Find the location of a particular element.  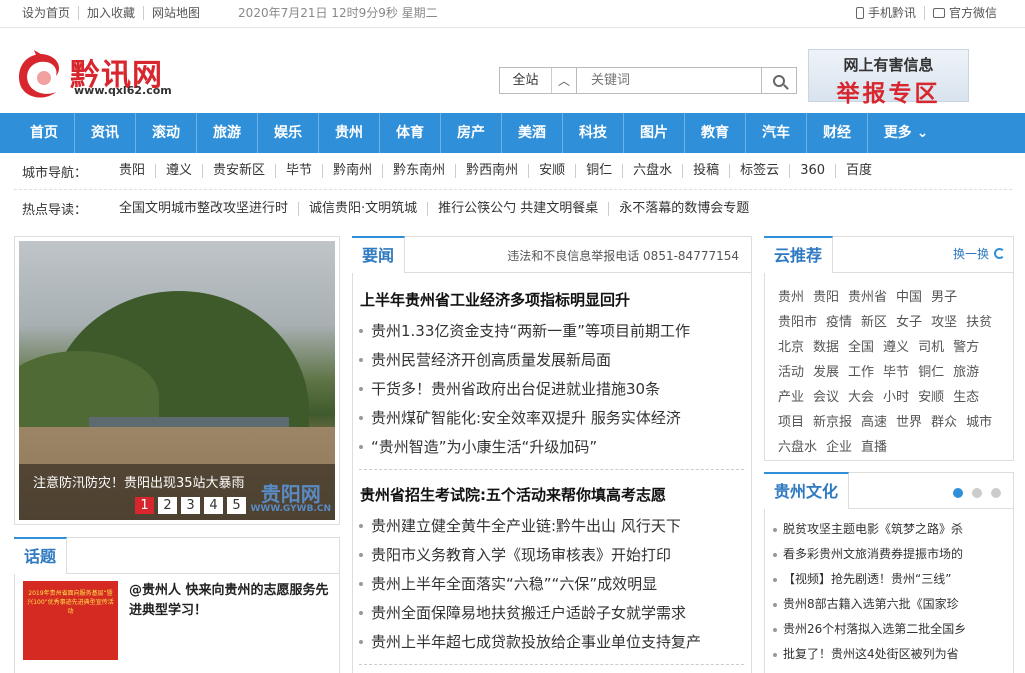

hot-topic-link: 推行公筷公勺 共建文明餐桌 is located at coordinates (519, 208).